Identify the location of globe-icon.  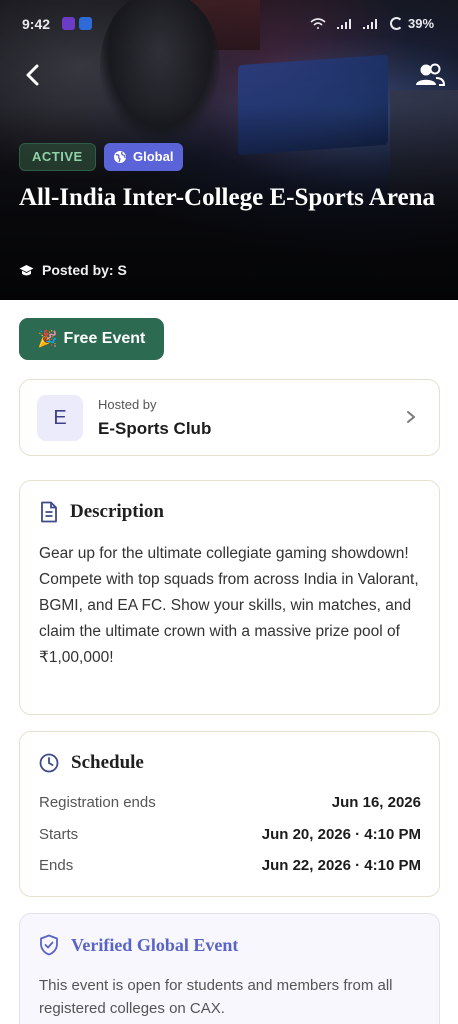
(120, 157).